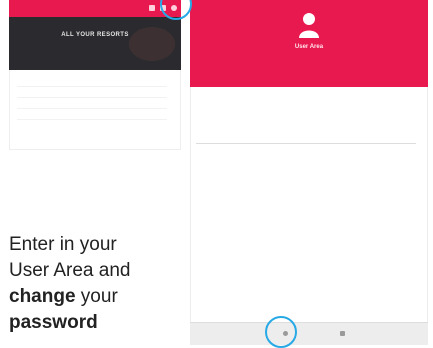  Describe the element at coordinates (63, 244) in the screenshot. I see `instruction-line: Enter in your` at that location.